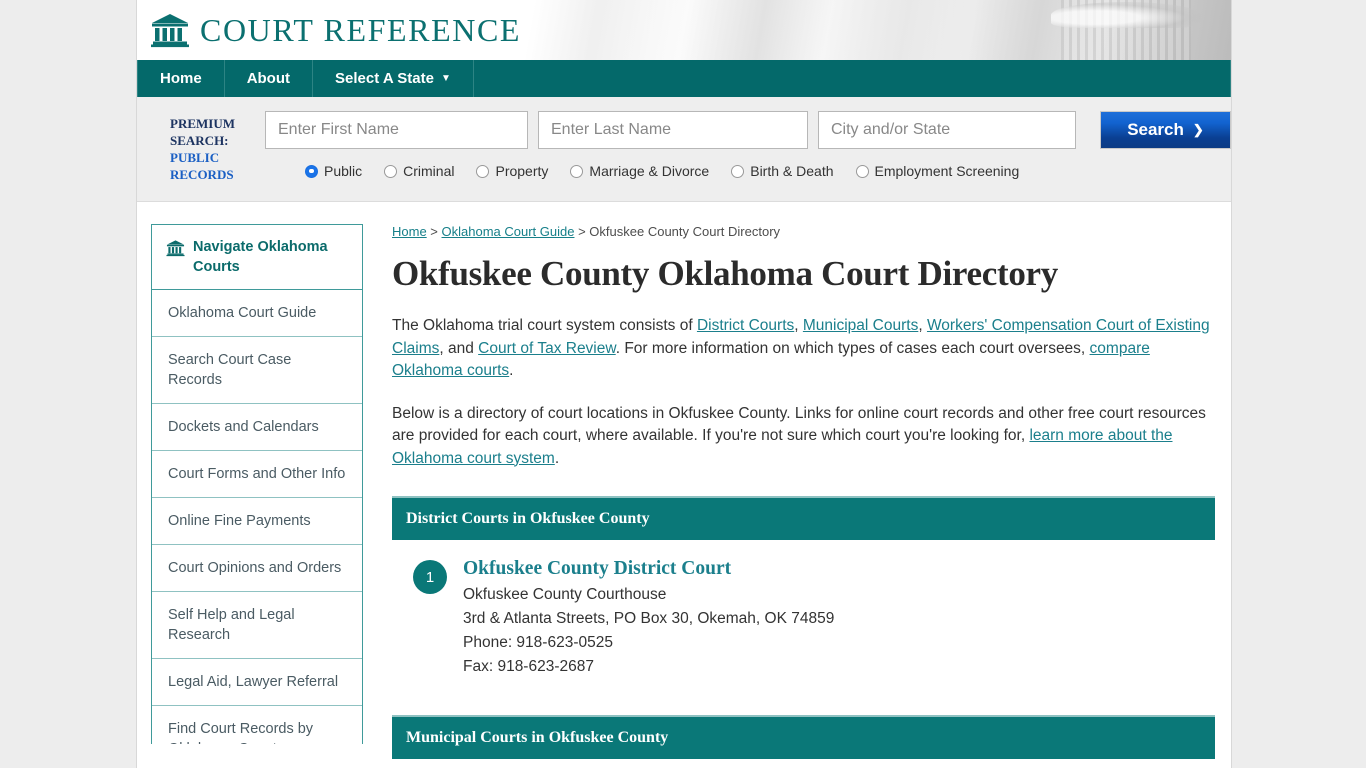  Describe the element at coordinates (725, 273) in the screenshot. I see `page-title: Okfuskee County Oklahoma Court Directory` at that location.